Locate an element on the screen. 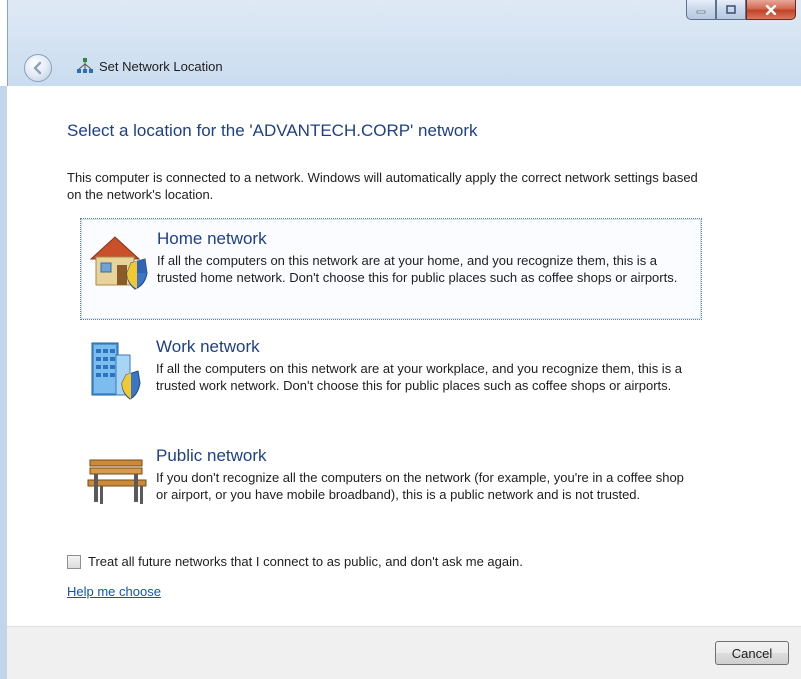  window-frame-left is located at coordinates (3, 382).